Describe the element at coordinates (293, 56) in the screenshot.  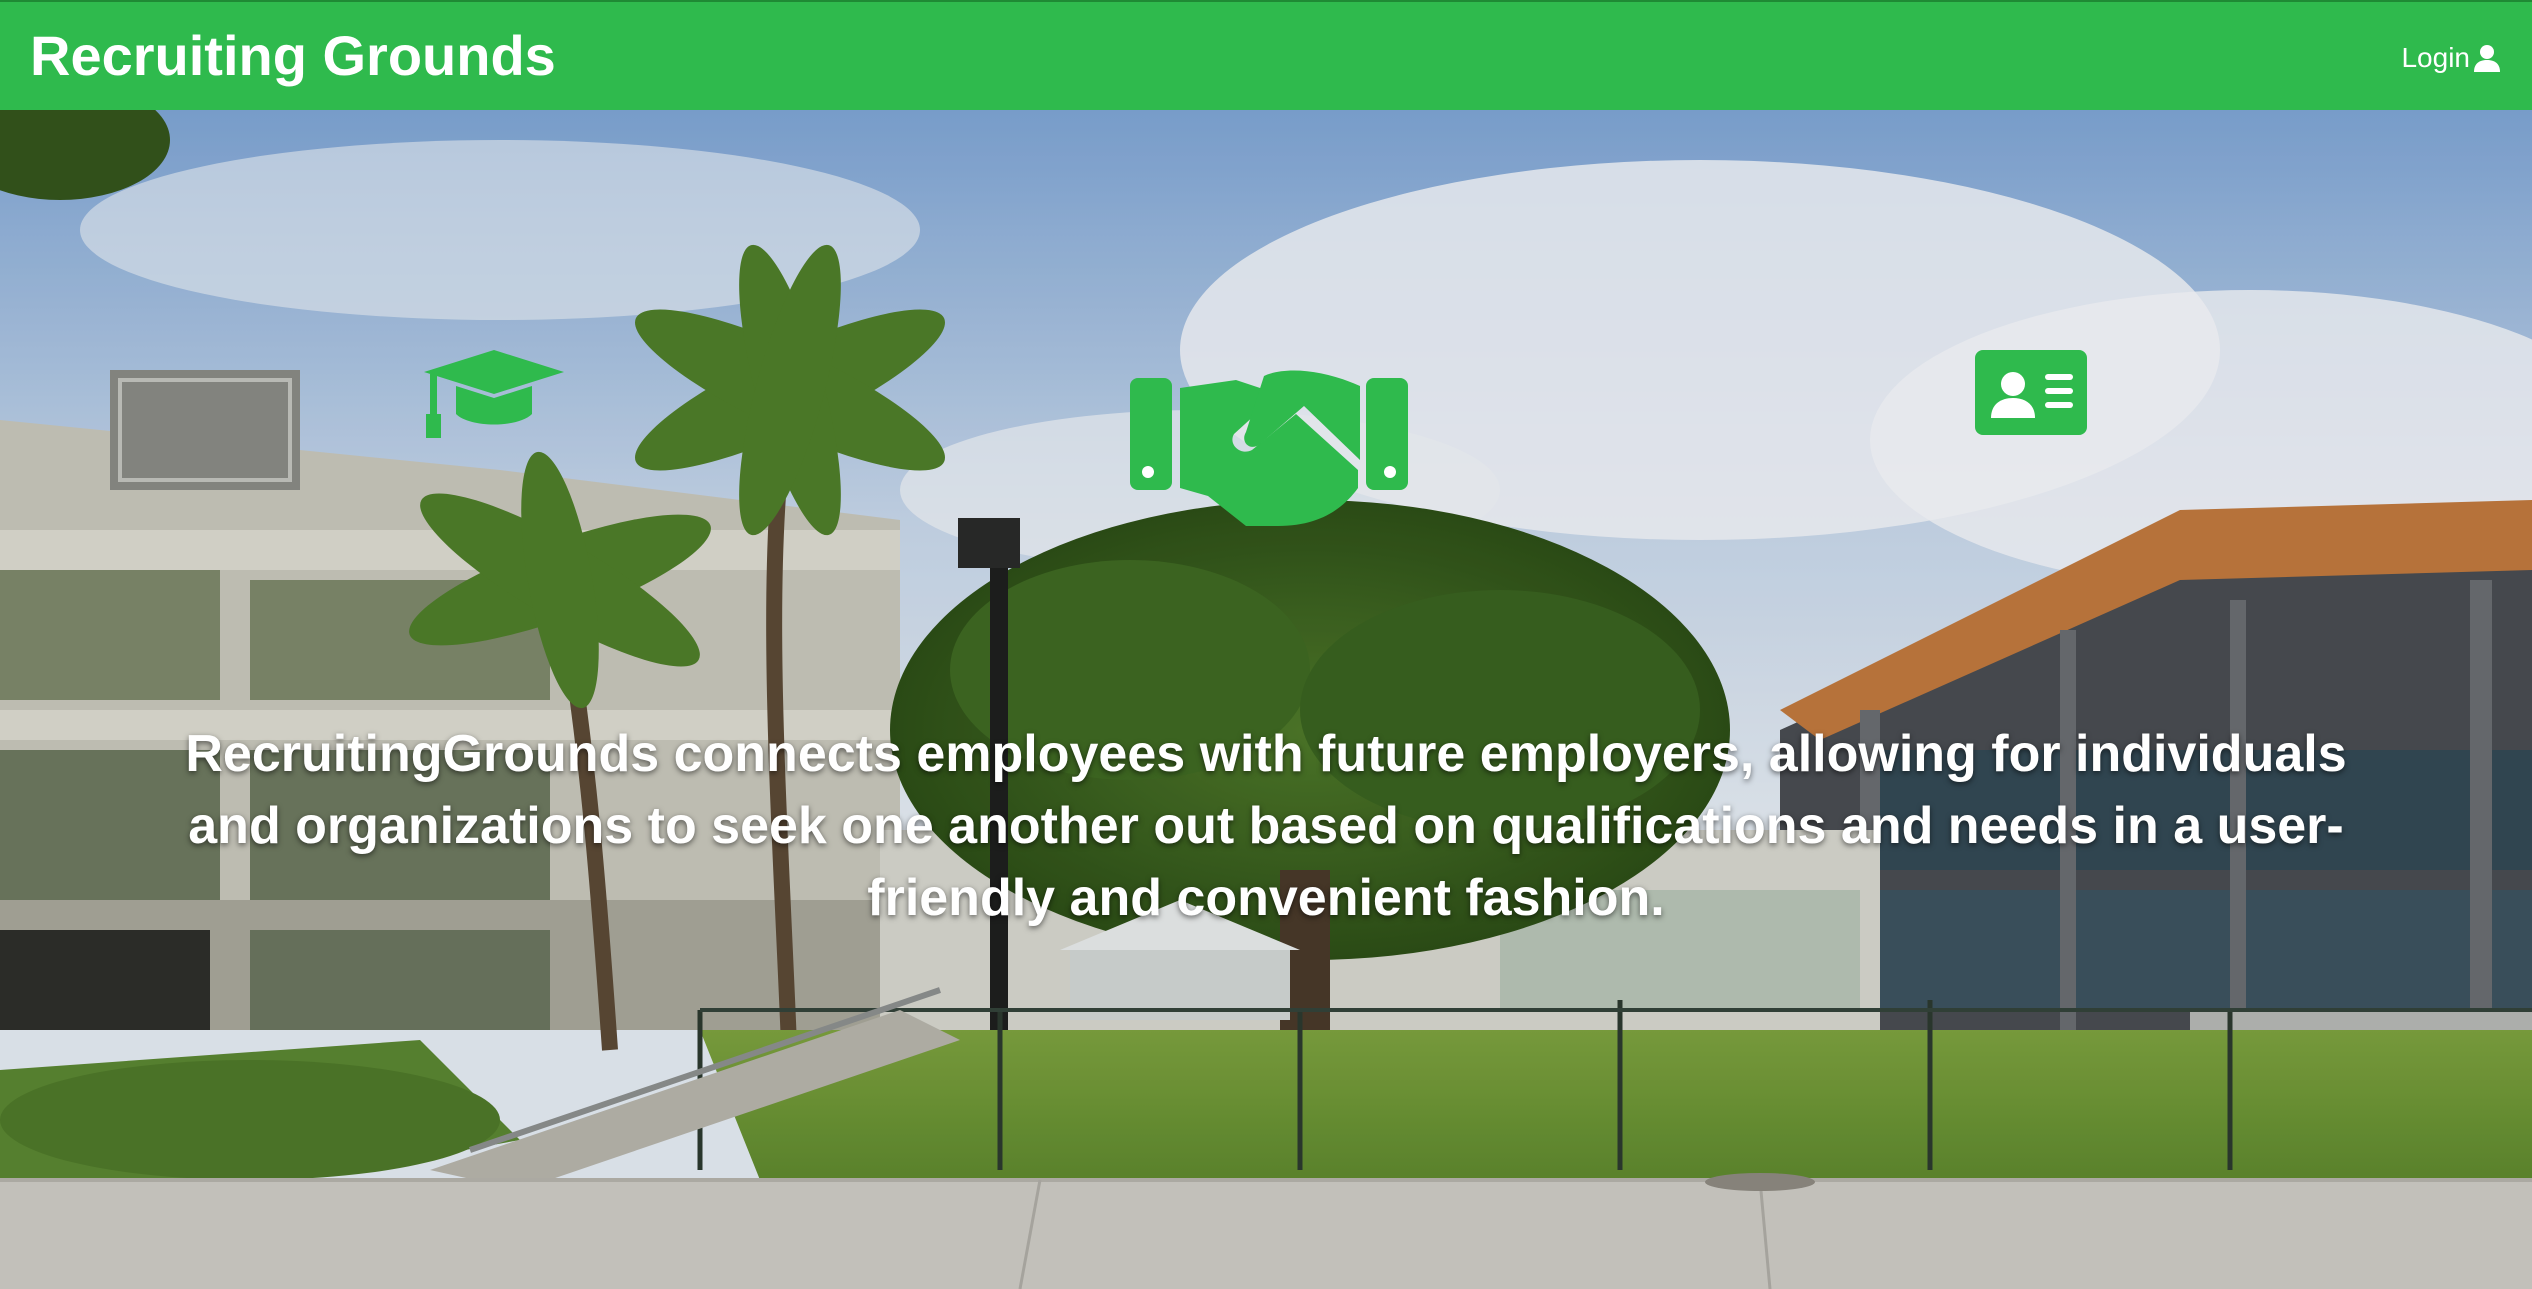
I see `brand-title: Recruiting Grounds` at that location.